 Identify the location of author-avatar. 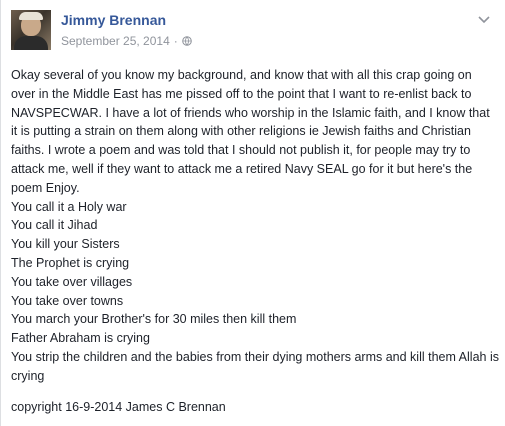
(31, 30).